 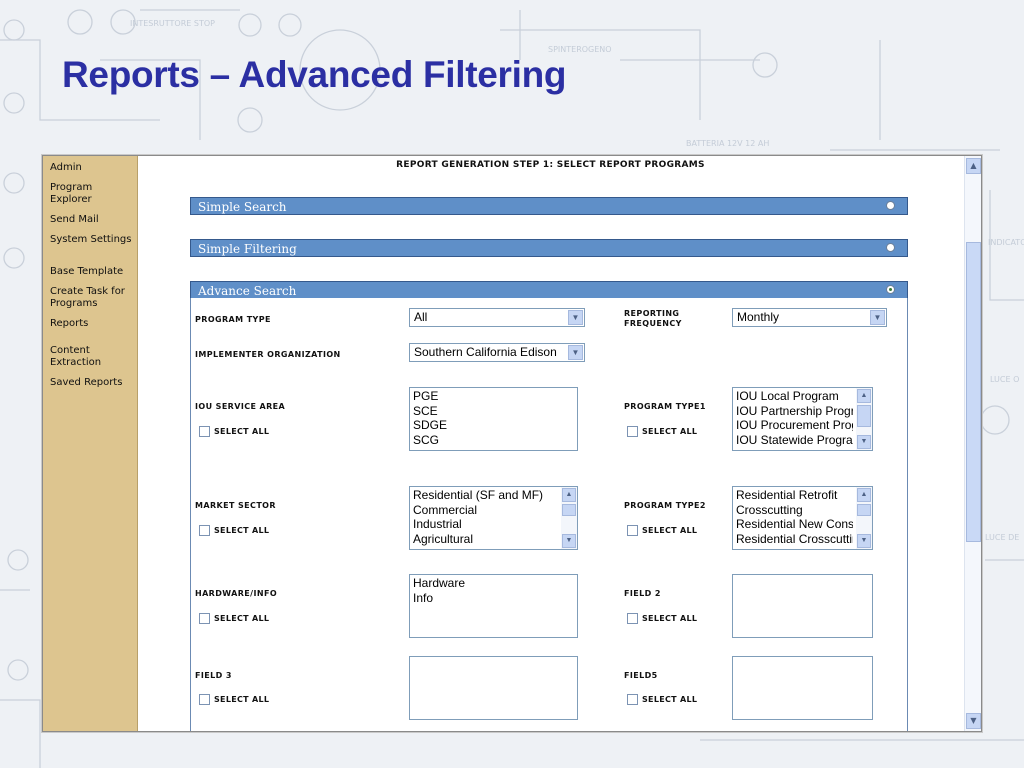 I want to click on field2-label: FIELD 2, so click(x=642, y=593).